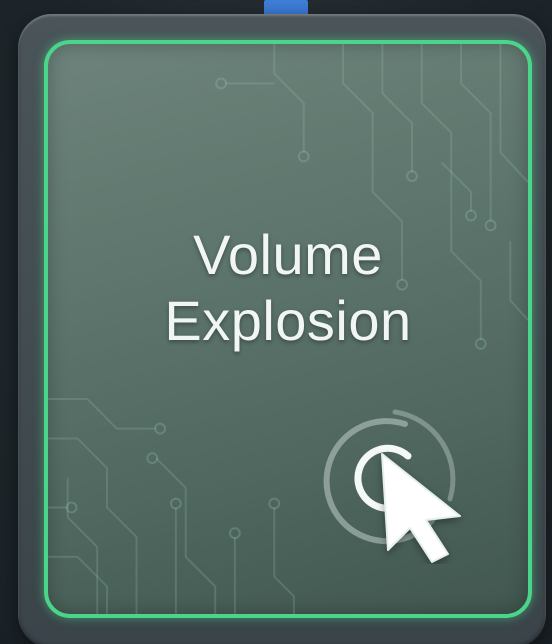 This screenshot has height=644, width=552. I want to click on card-title-line2: Explosion, so click(288, 320).